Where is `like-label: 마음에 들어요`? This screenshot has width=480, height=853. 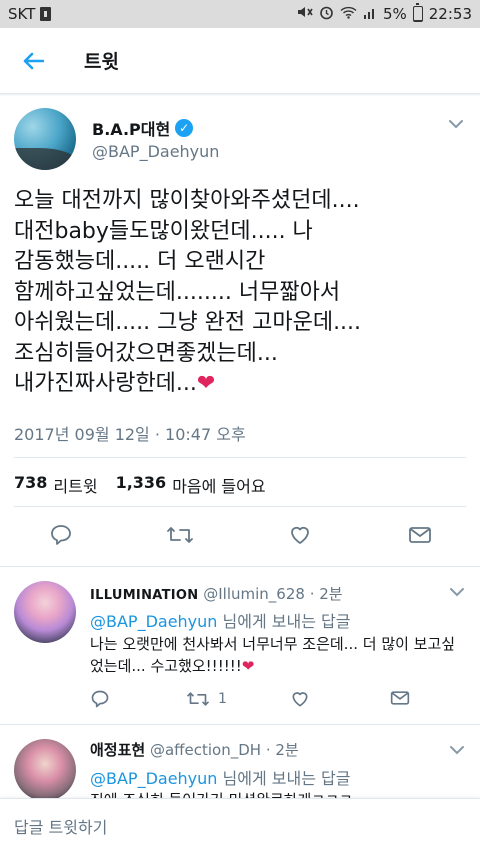 like-label: 마음에 들어요 is located at coordinates (218, 485).